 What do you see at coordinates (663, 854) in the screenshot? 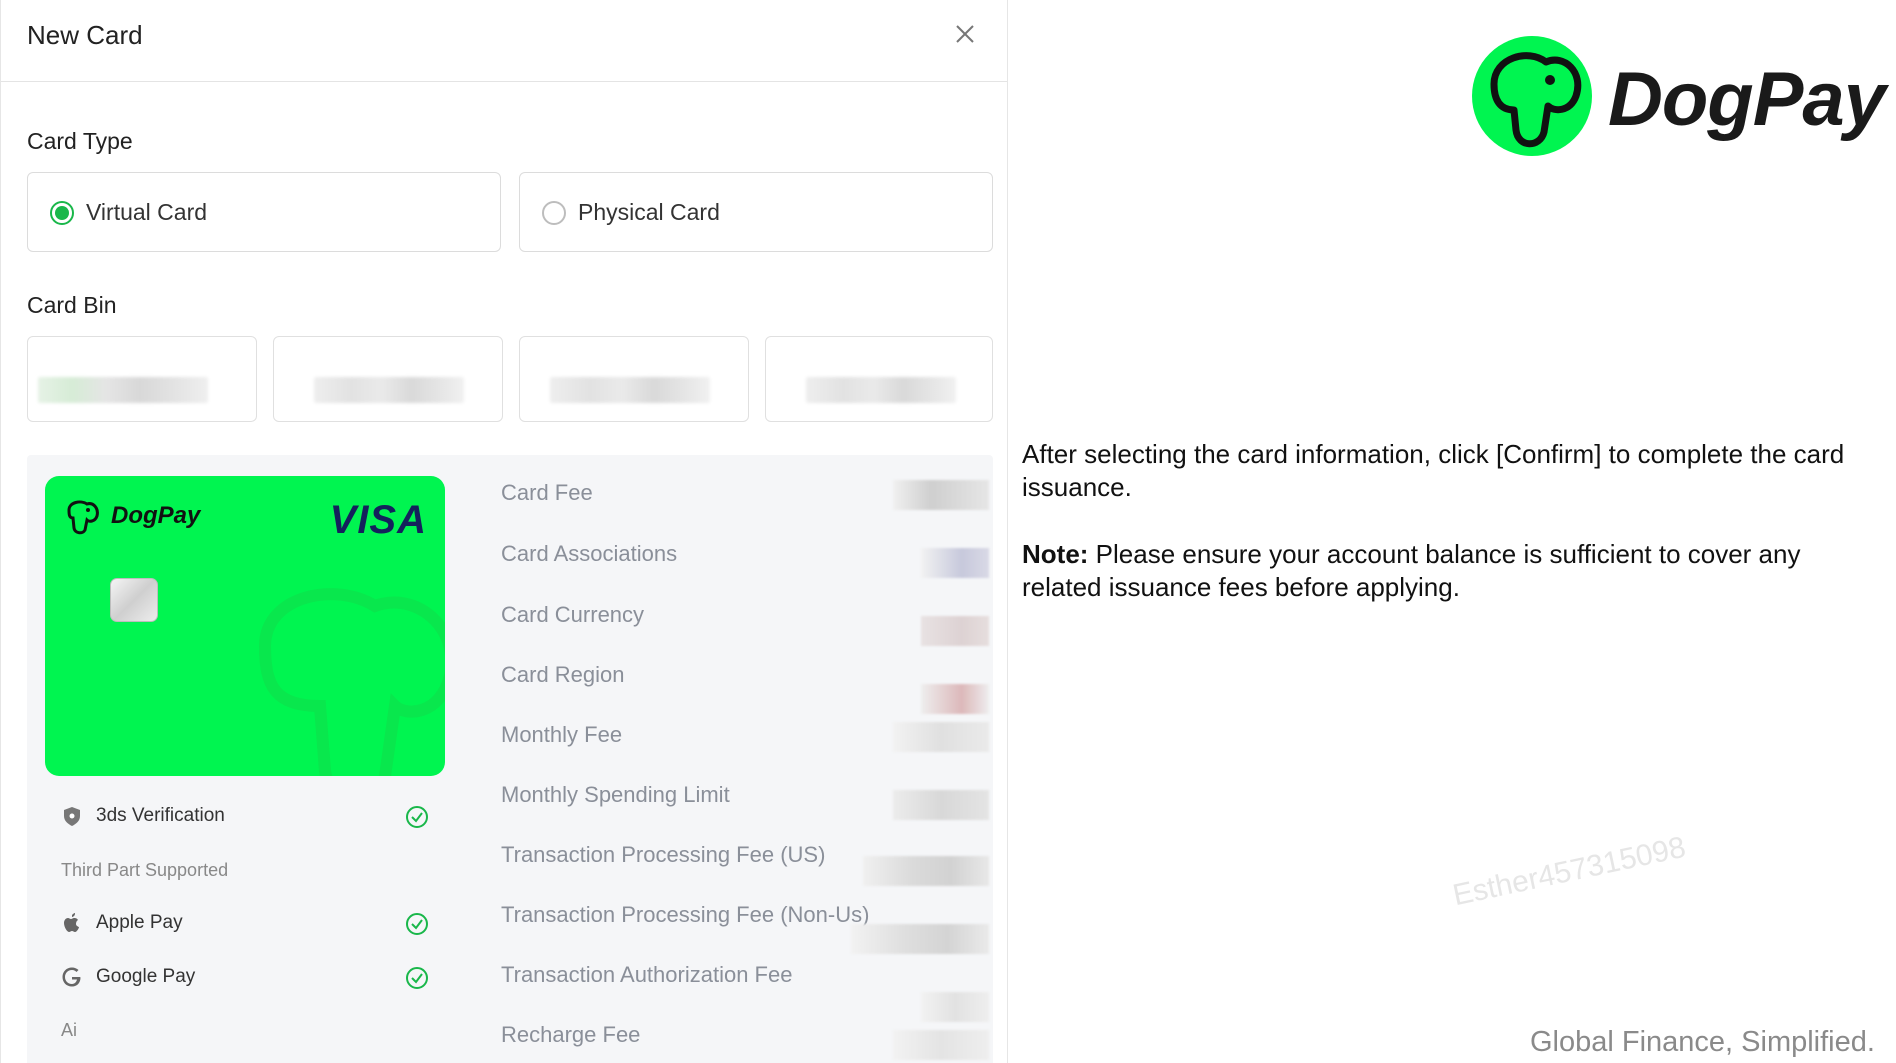
I see `fee-label-transaction-processing-fee-us: Transaction Processing Fee (US)` at bounding box center [663, 854].